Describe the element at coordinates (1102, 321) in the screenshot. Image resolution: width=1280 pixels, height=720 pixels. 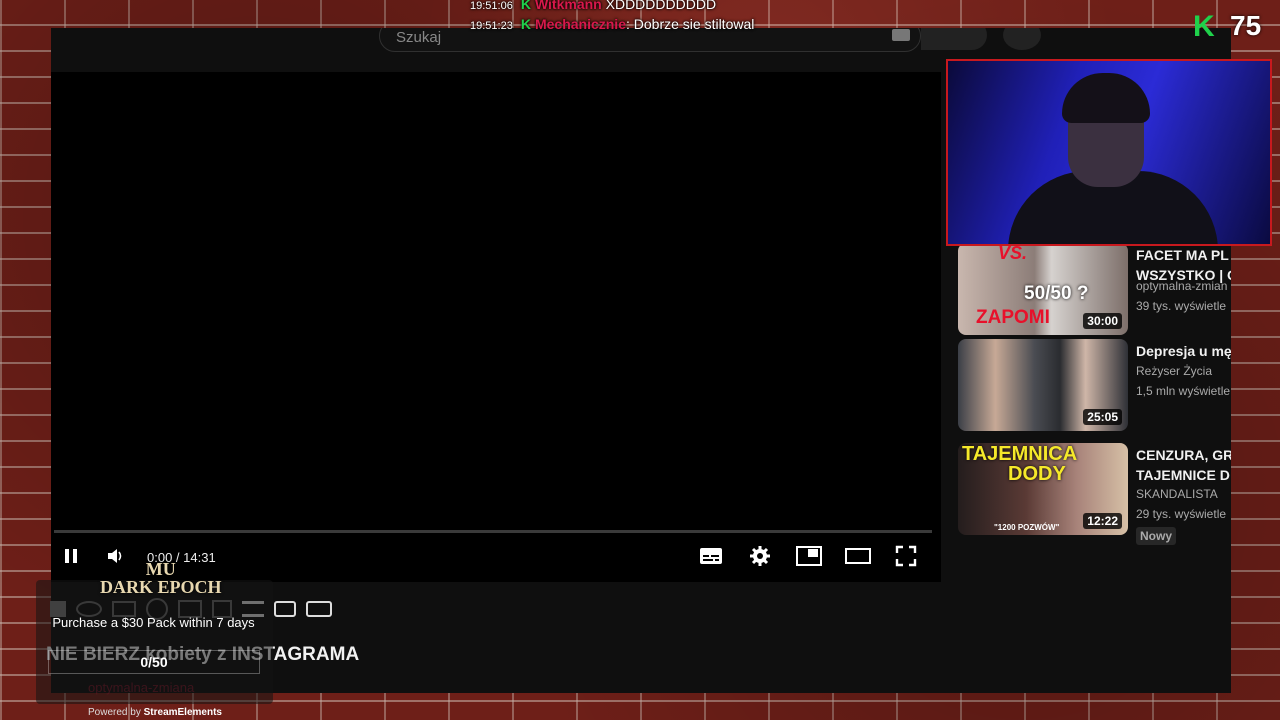
I see `duration-badge: 30:00` at that location.